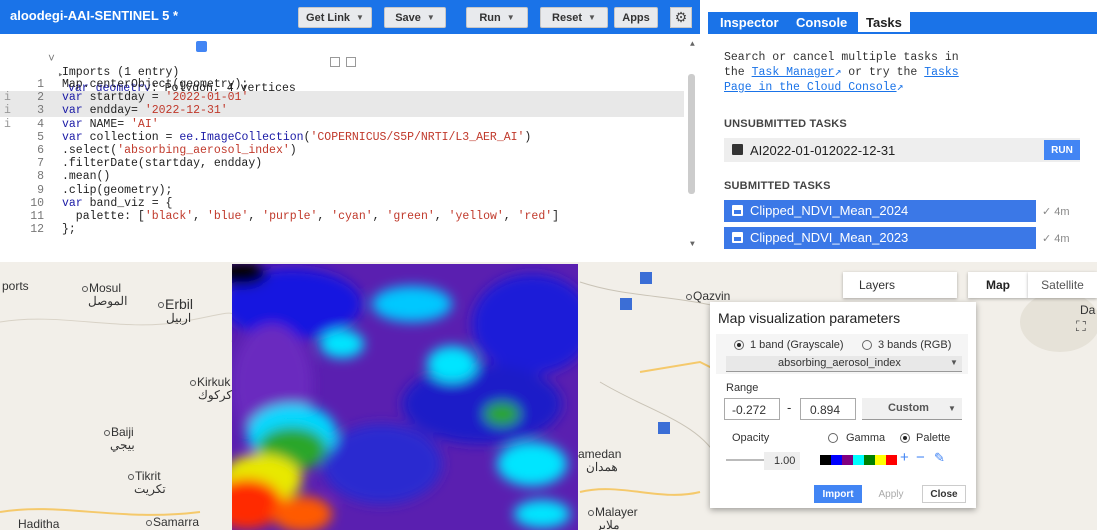  I want to click on code-line: 7 .filterDate(startday, endday), so click(342, 163).